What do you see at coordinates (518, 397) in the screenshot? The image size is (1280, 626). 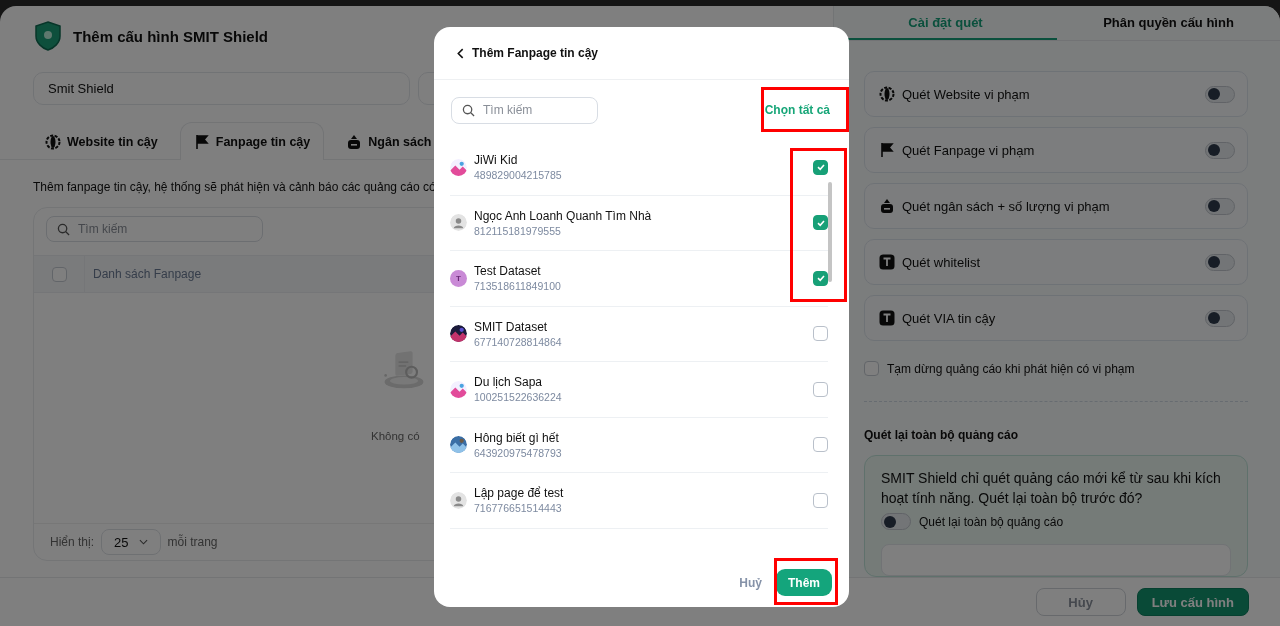 I see `fanpage-id: 100251522636224` at bounding box center [518, 397].